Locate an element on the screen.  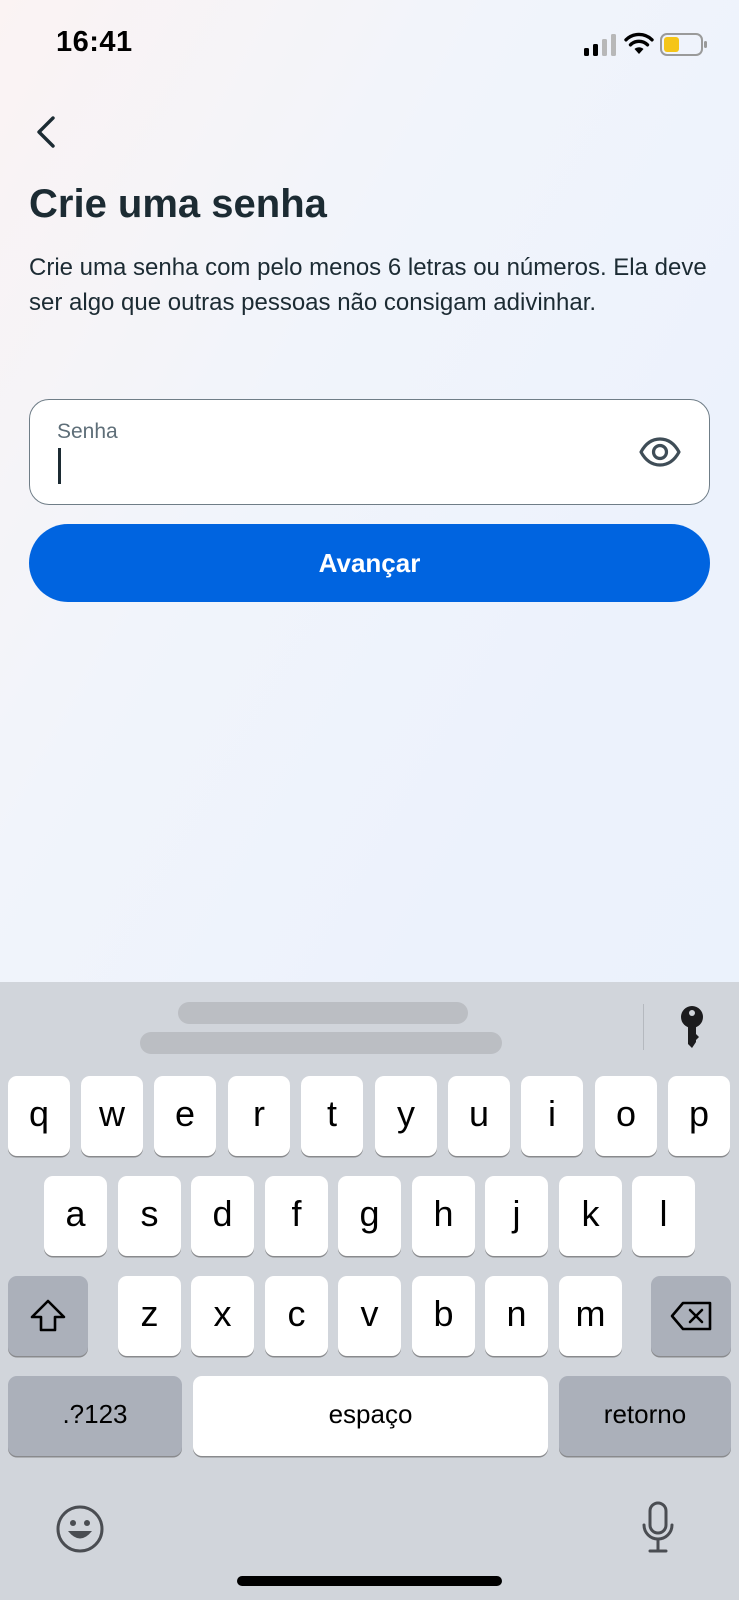
next-button: Avançar is located at coordinates (369, 563).